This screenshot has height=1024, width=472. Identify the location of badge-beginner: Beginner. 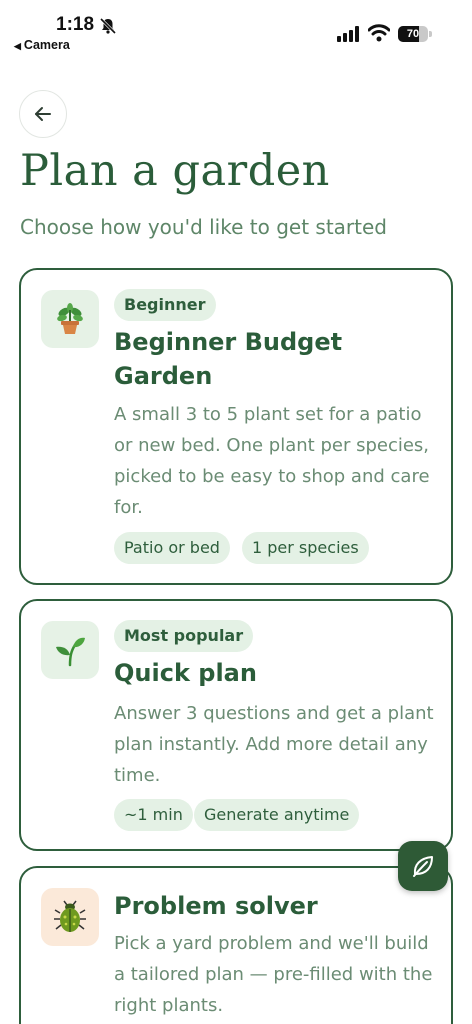
(165, 305).